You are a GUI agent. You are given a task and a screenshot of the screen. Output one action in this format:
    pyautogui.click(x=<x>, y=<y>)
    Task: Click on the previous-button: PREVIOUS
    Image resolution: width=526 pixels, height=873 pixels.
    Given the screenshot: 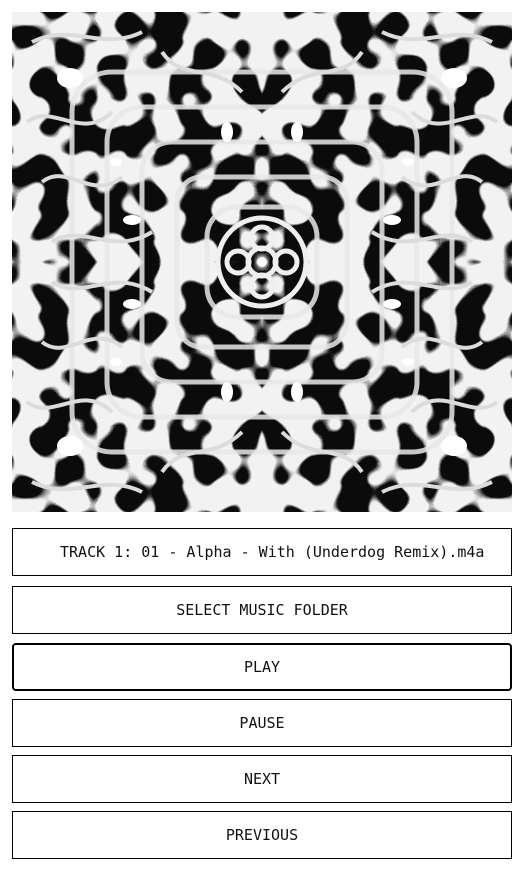 What is the action you would take?
    pyautogui.click(x=262, y=835)
    